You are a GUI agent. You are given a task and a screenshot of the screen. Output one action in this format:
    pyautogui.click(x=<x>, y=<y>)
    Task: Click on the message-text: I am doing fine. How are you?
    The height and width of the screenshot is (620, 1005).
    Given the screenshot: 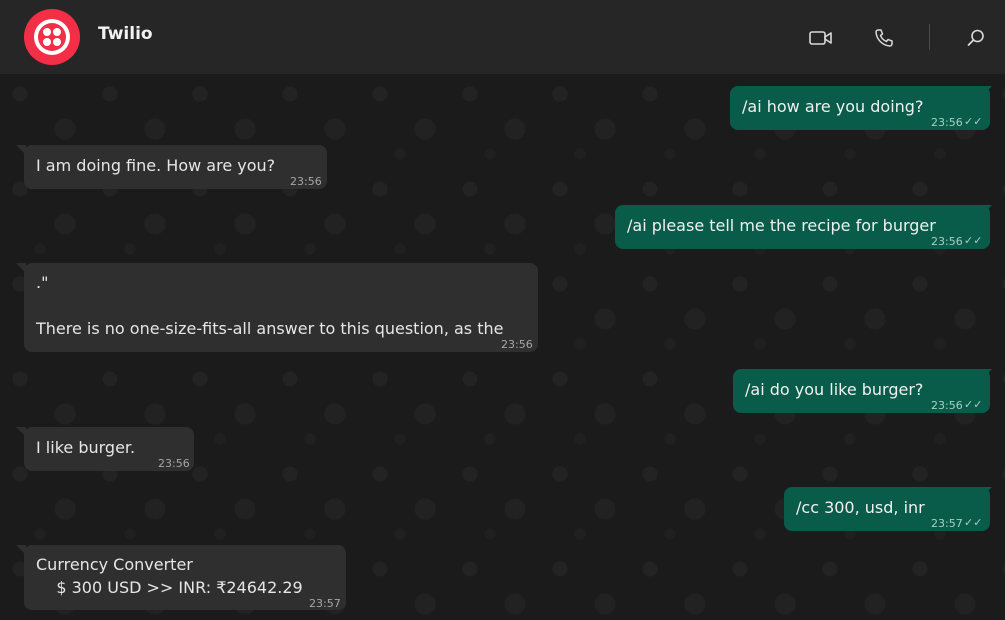 What is the action you would take?
    pyautogui.click(x=156, y=165)
    